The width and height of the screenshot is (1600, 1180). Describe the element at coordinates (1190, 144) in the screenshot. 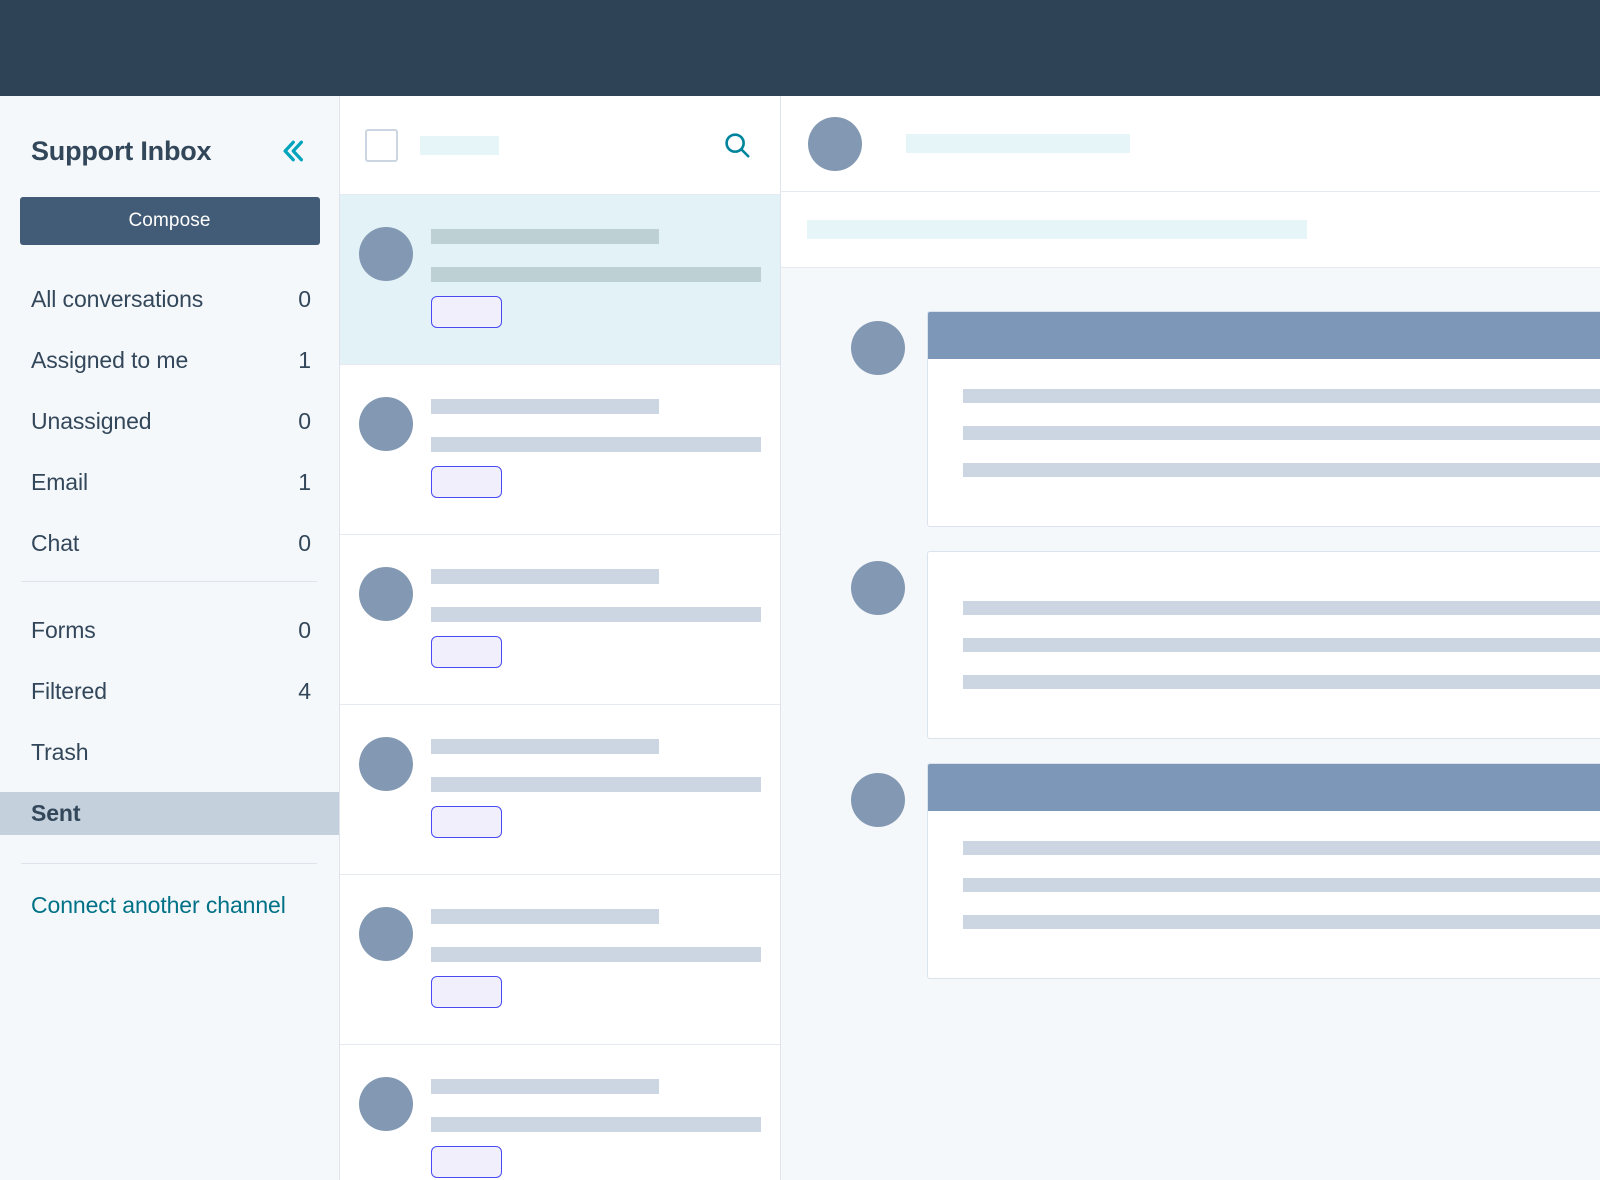

I see `thread-header` at that location.